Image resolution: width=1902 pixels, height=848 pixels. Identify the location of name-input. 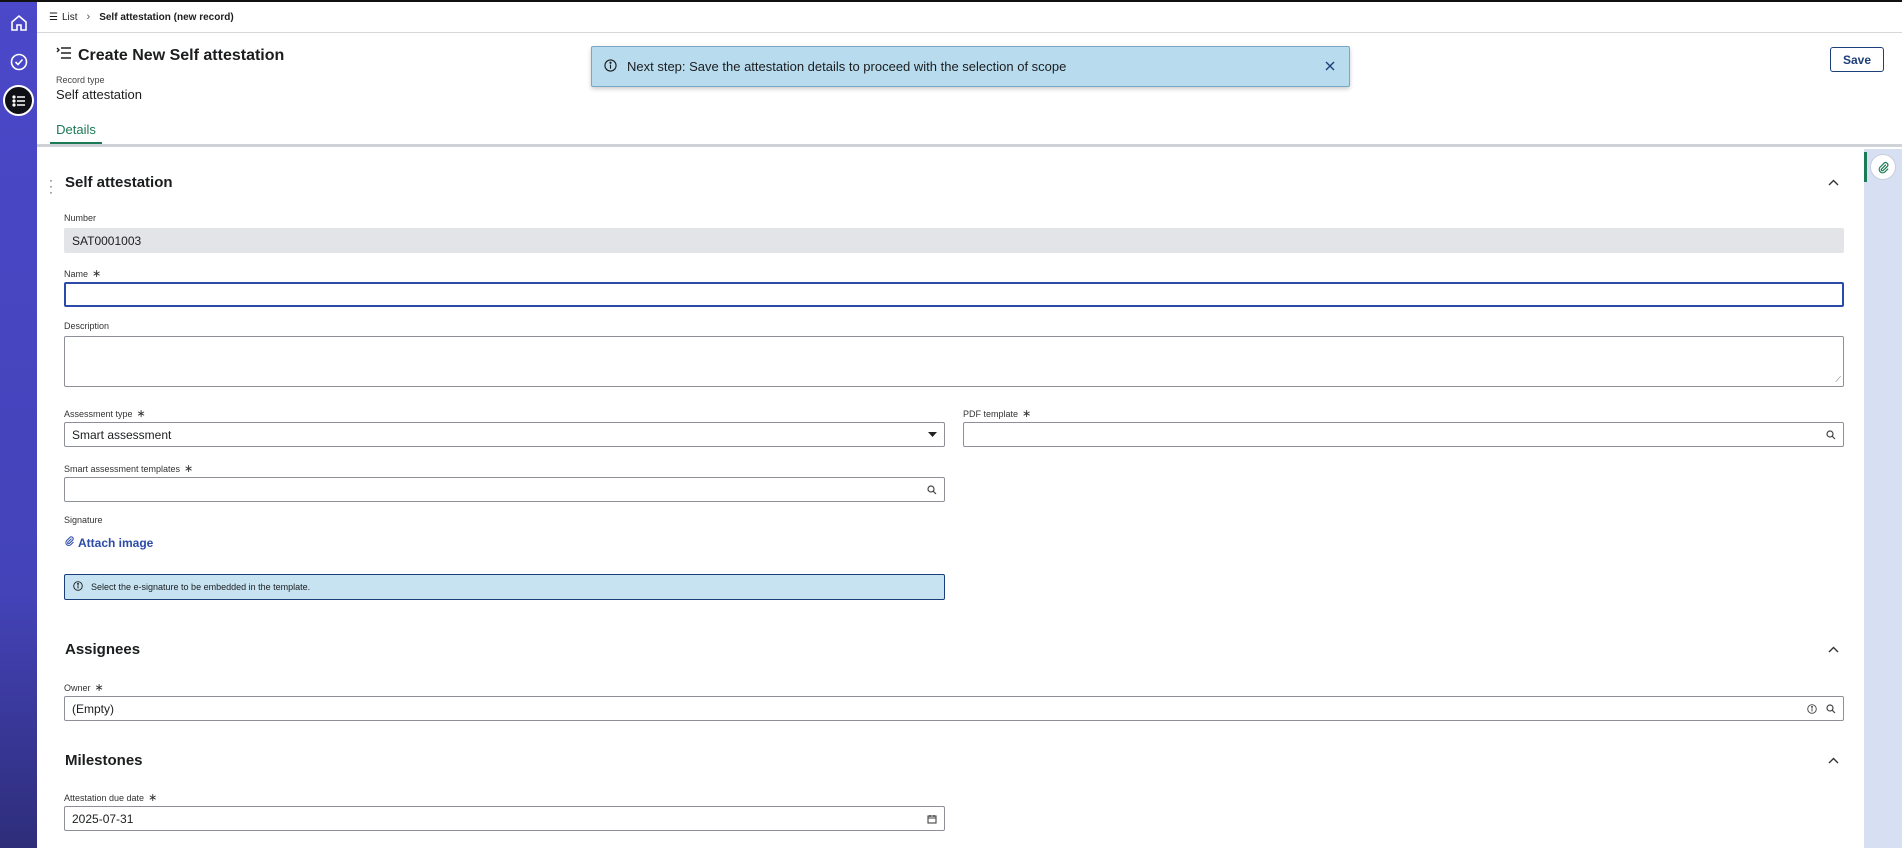
(954, 294).